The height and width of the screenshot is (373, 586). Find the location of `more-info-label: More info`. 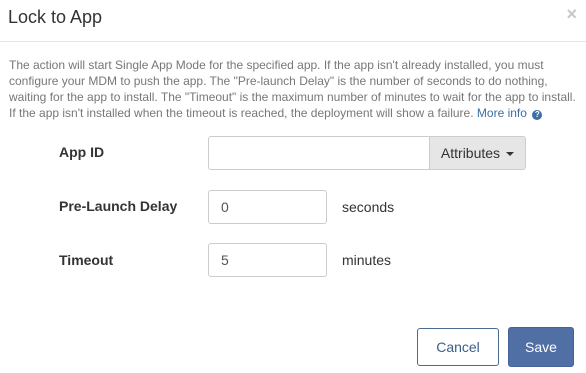

more-info-label: More info is located at coordinates (501, 113).